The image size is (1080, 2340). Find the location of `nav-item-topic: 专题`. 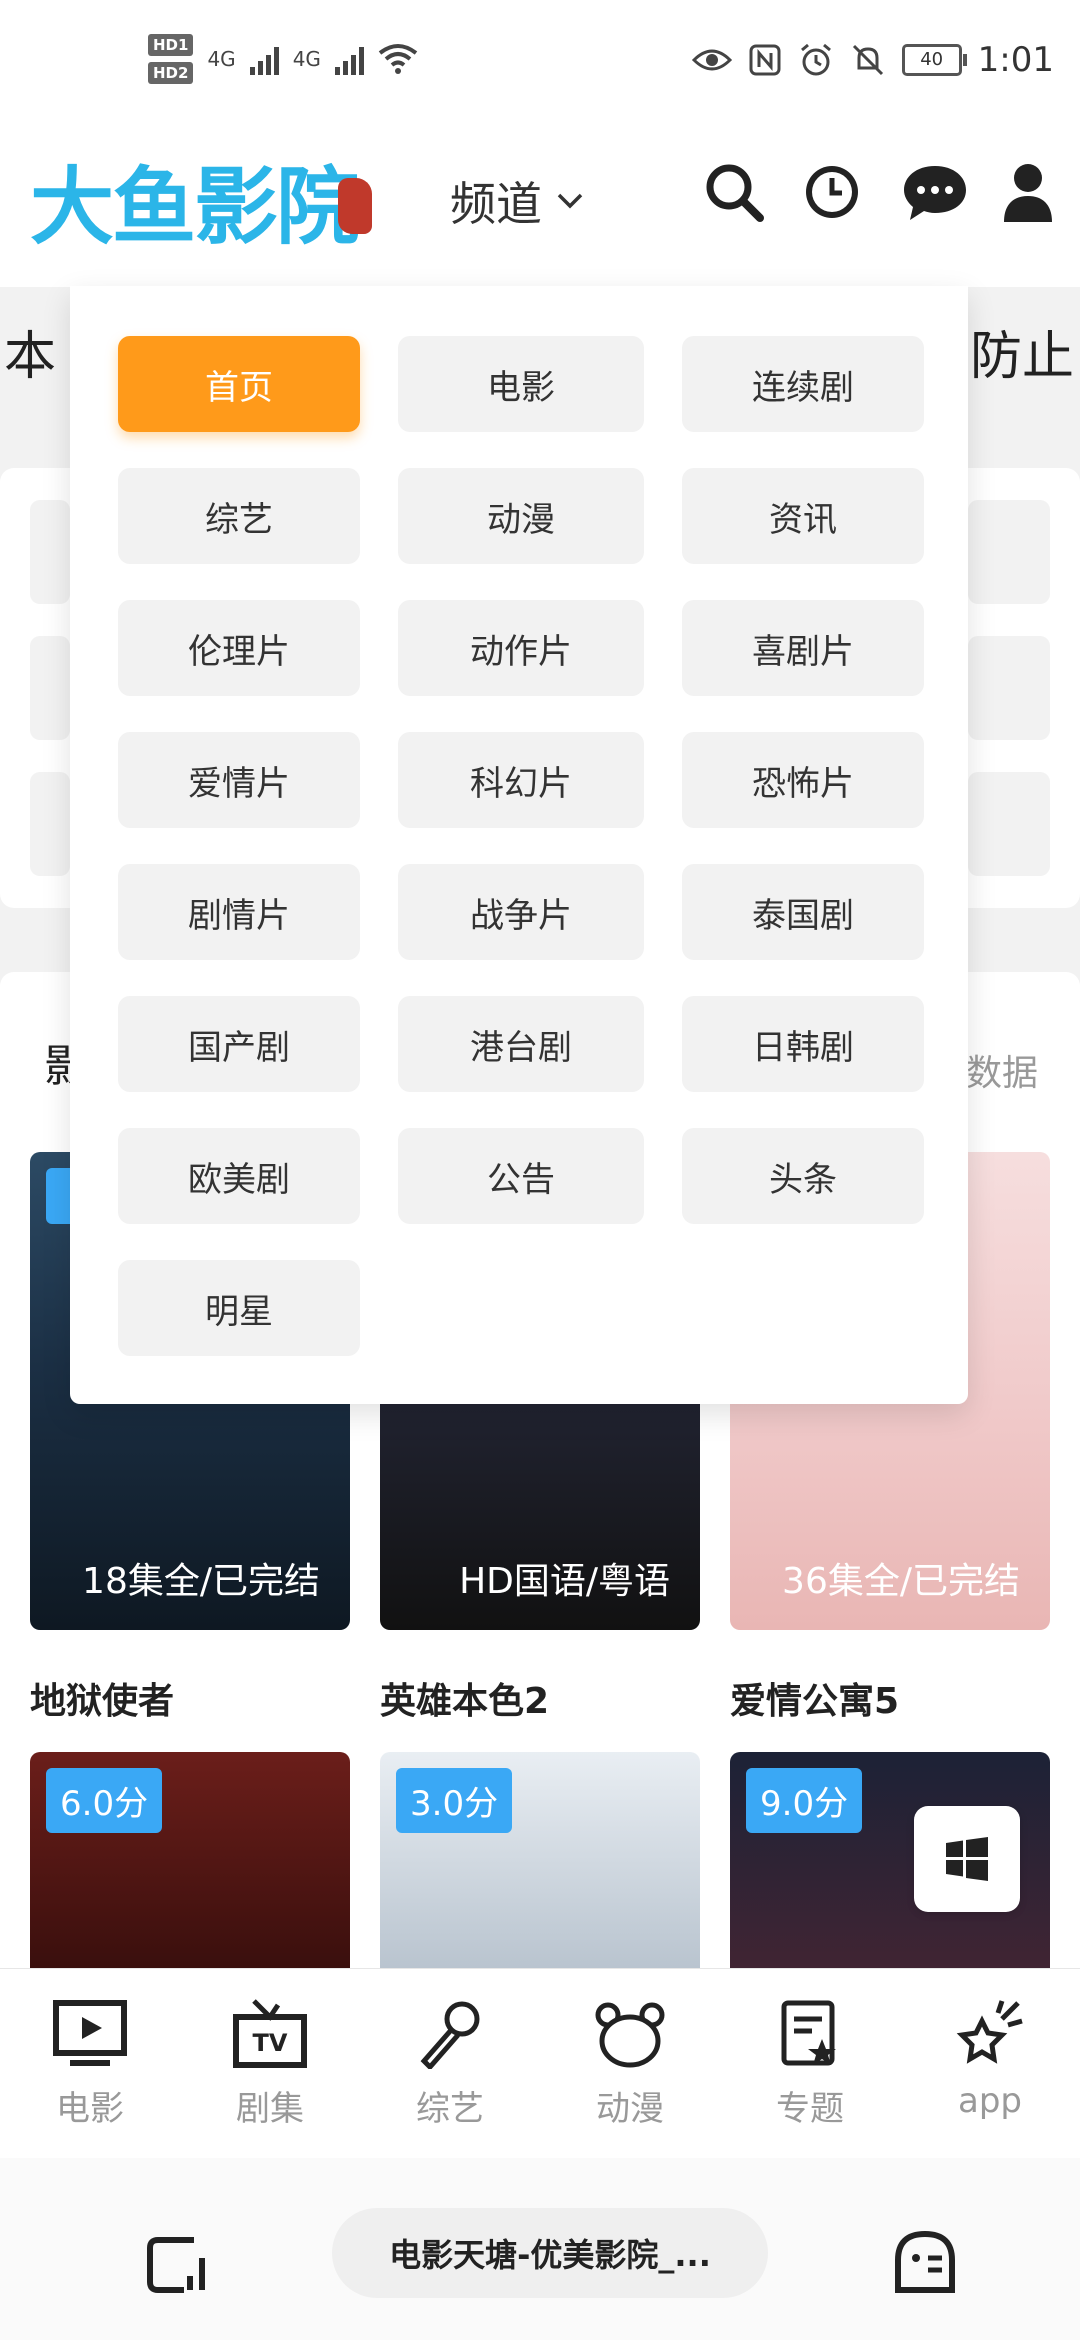

nav-item-topic: 专题 is located at coordinates (810, 2064).